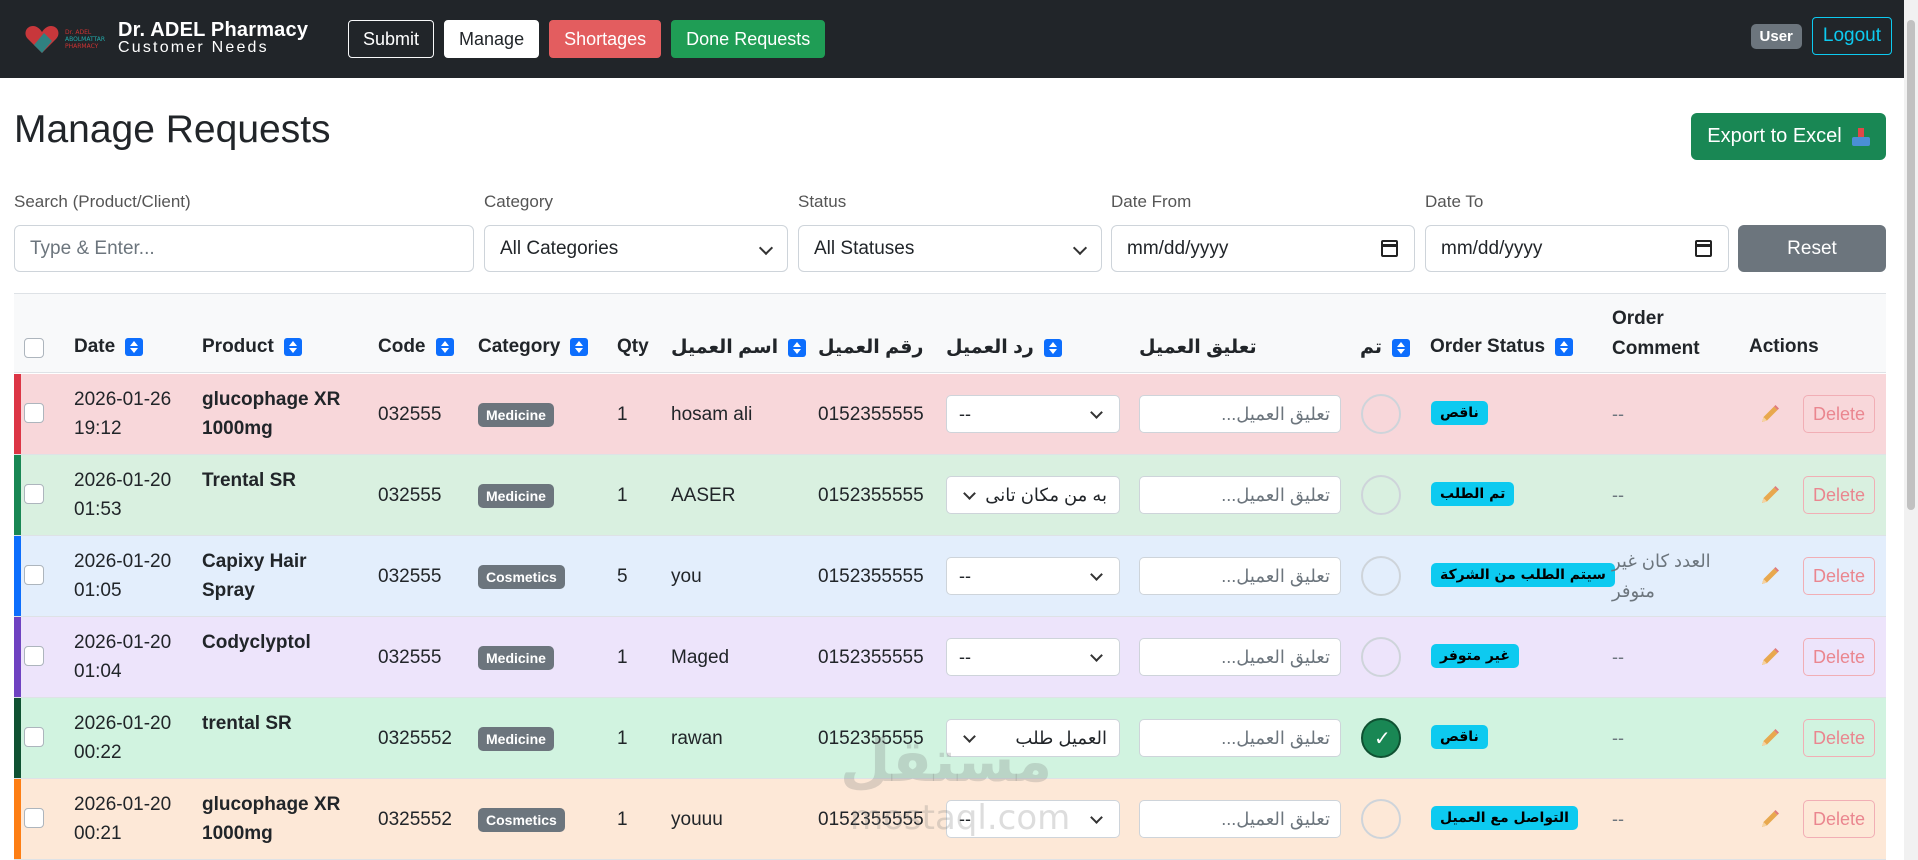  What do you see at coordinates (122, 495) in the screenshot?
I see `row-date: 2026-01-20 01:53` at bounding box center [122, 495].